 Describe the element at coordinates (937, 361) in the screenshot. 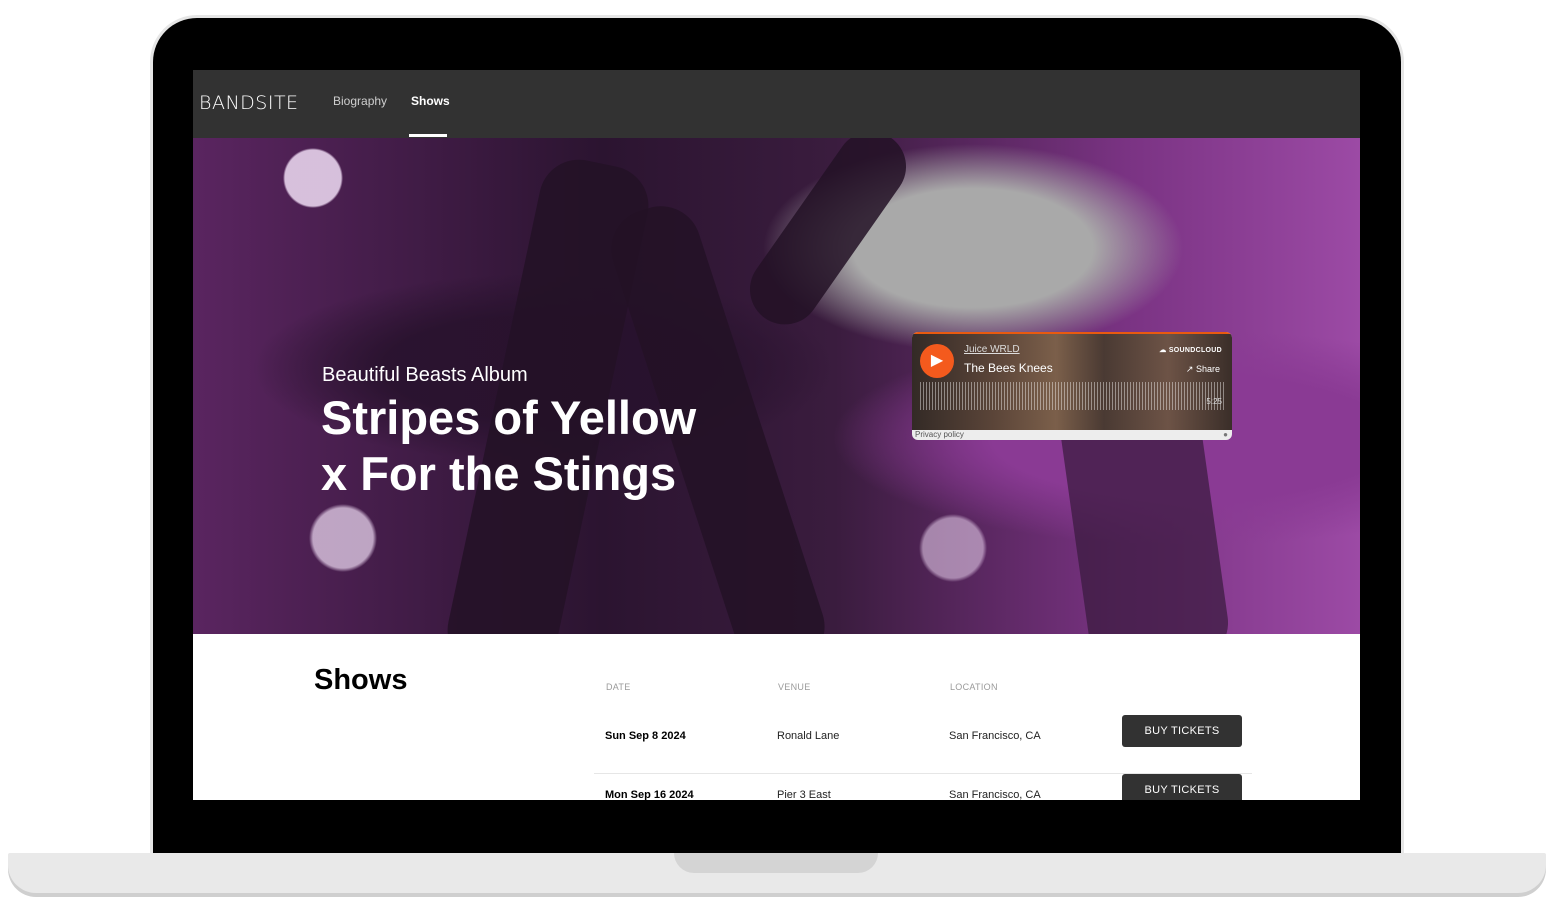

I see `play-icon: ▶` at that location.